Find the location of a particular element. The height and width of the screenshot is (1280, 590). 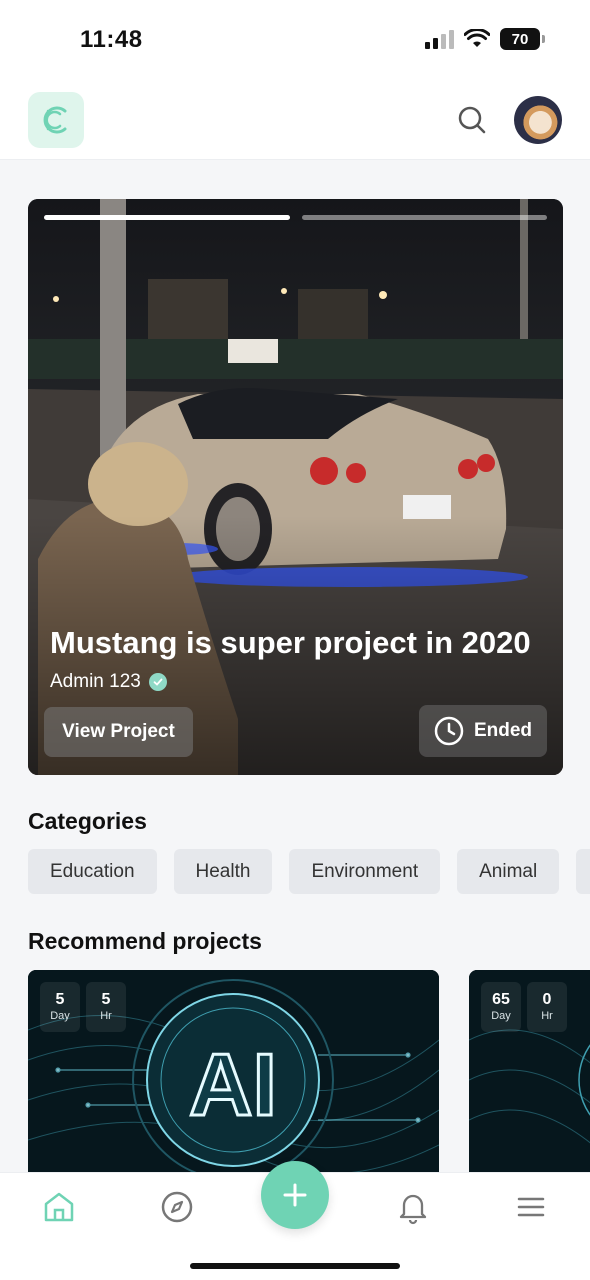

project-card-ai-text: AI is located at coordinates (233, 1084).